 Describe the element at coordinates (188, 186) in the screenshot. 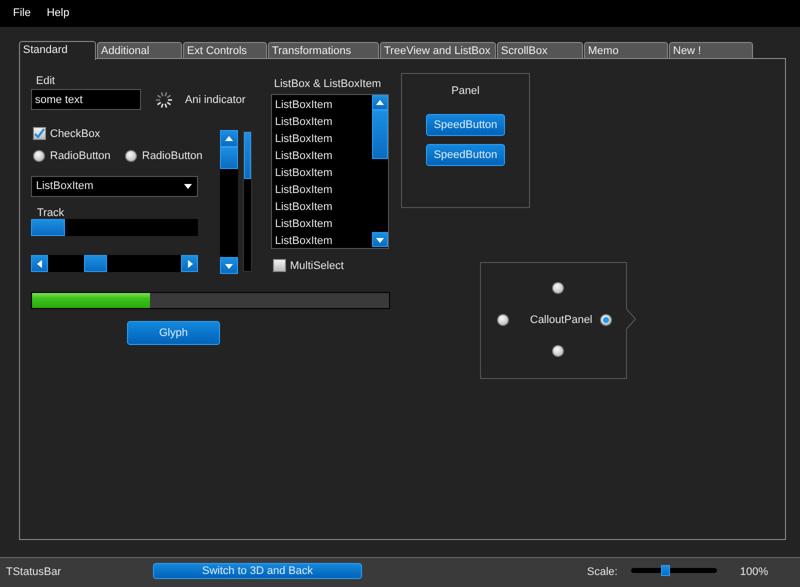

I see `caret-down-icon` at that location.